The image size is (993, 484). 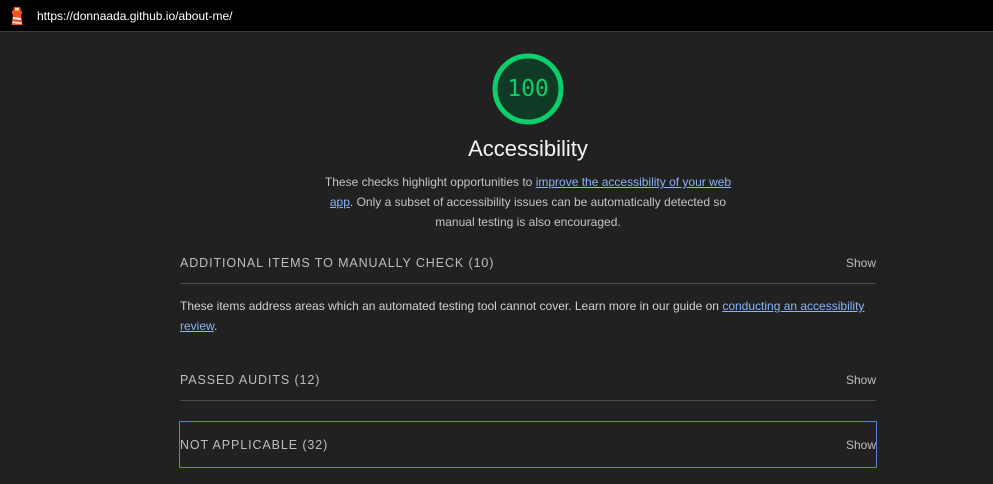 What do you see at coordinates (216, 326) in the screenshot?
I see `manual-check-description-end: .` at bounding box center [216, 326].